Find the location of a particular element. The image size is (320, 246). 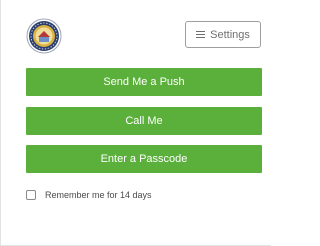

send-push-label: Send Me a Push is located at coordinates (144, 82).